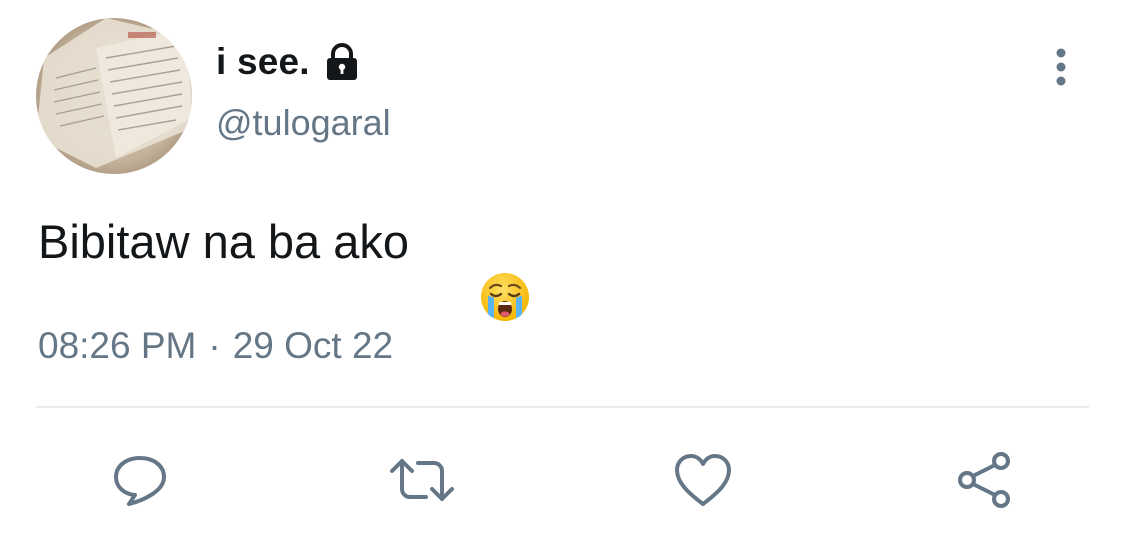 The height and width of the screenshot is (533, 1125). What do you see at coordinates (342, 62) in the screenshot?
I see `lock-icon` at bounding box center [342, 62].